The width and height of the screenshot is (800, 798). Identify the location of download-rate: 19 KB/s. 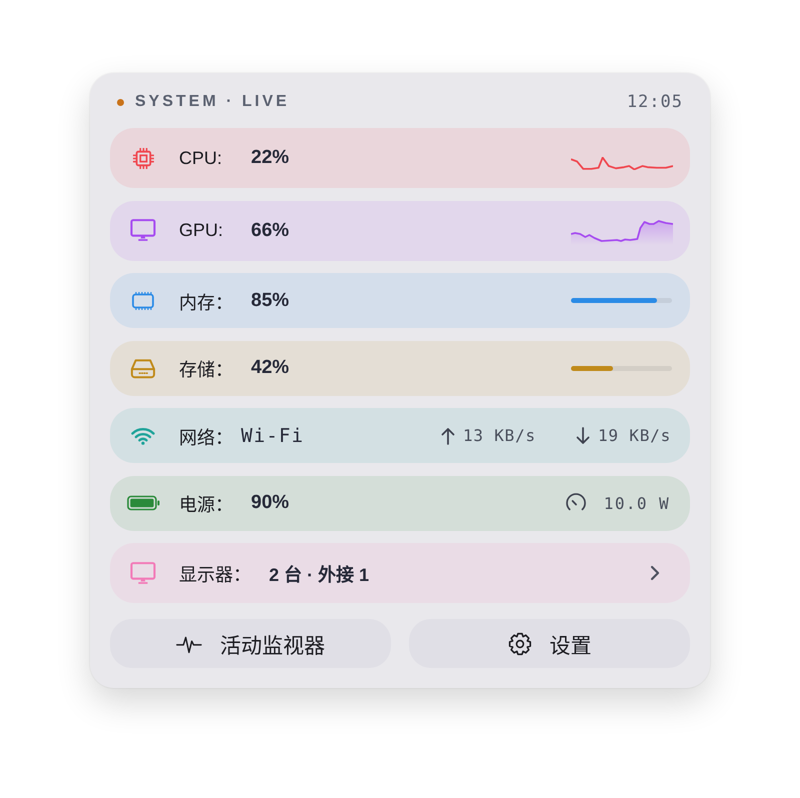
(634, 435).